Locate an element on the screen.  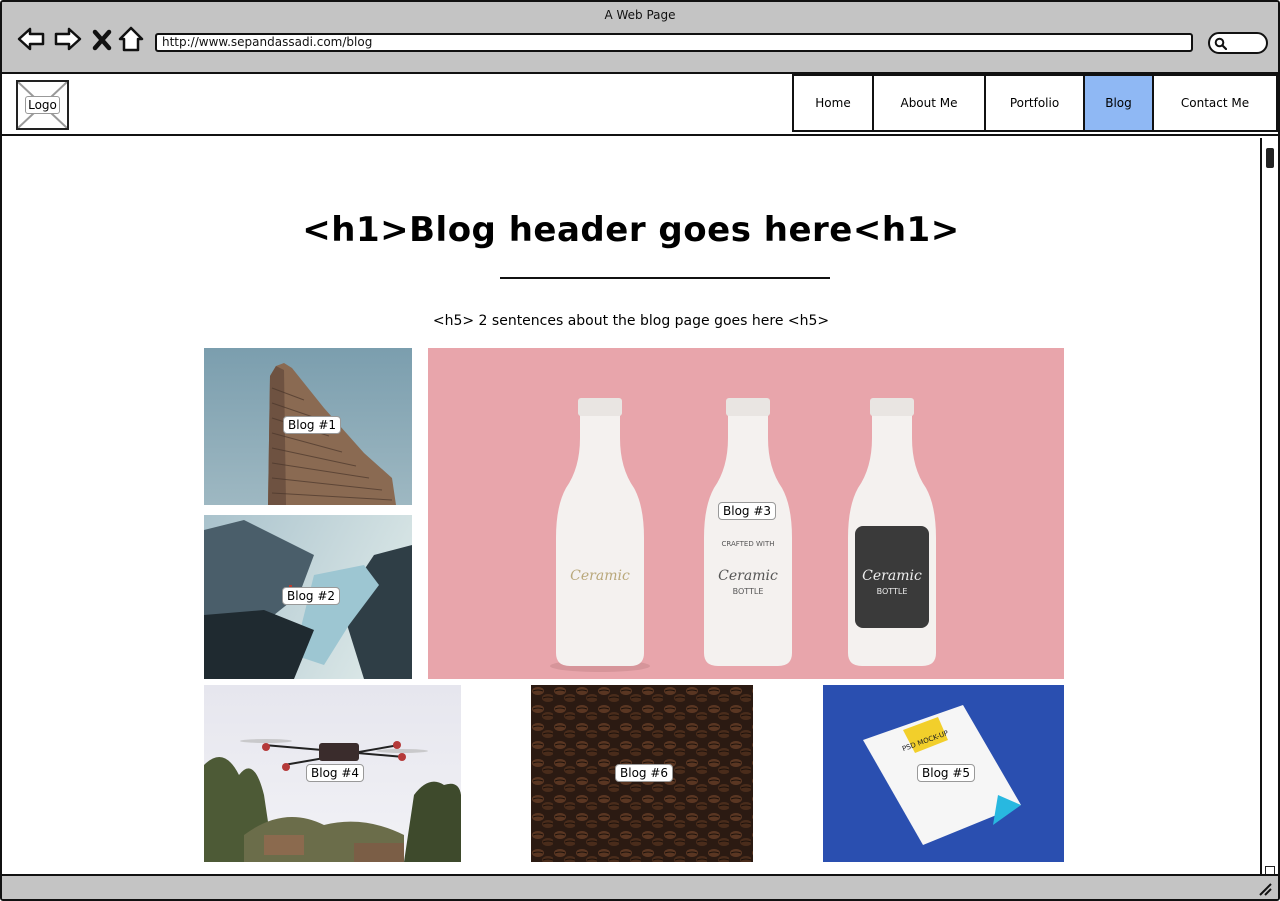
bottle-1-brand: Ceramic is located at coordinates (600, 576).